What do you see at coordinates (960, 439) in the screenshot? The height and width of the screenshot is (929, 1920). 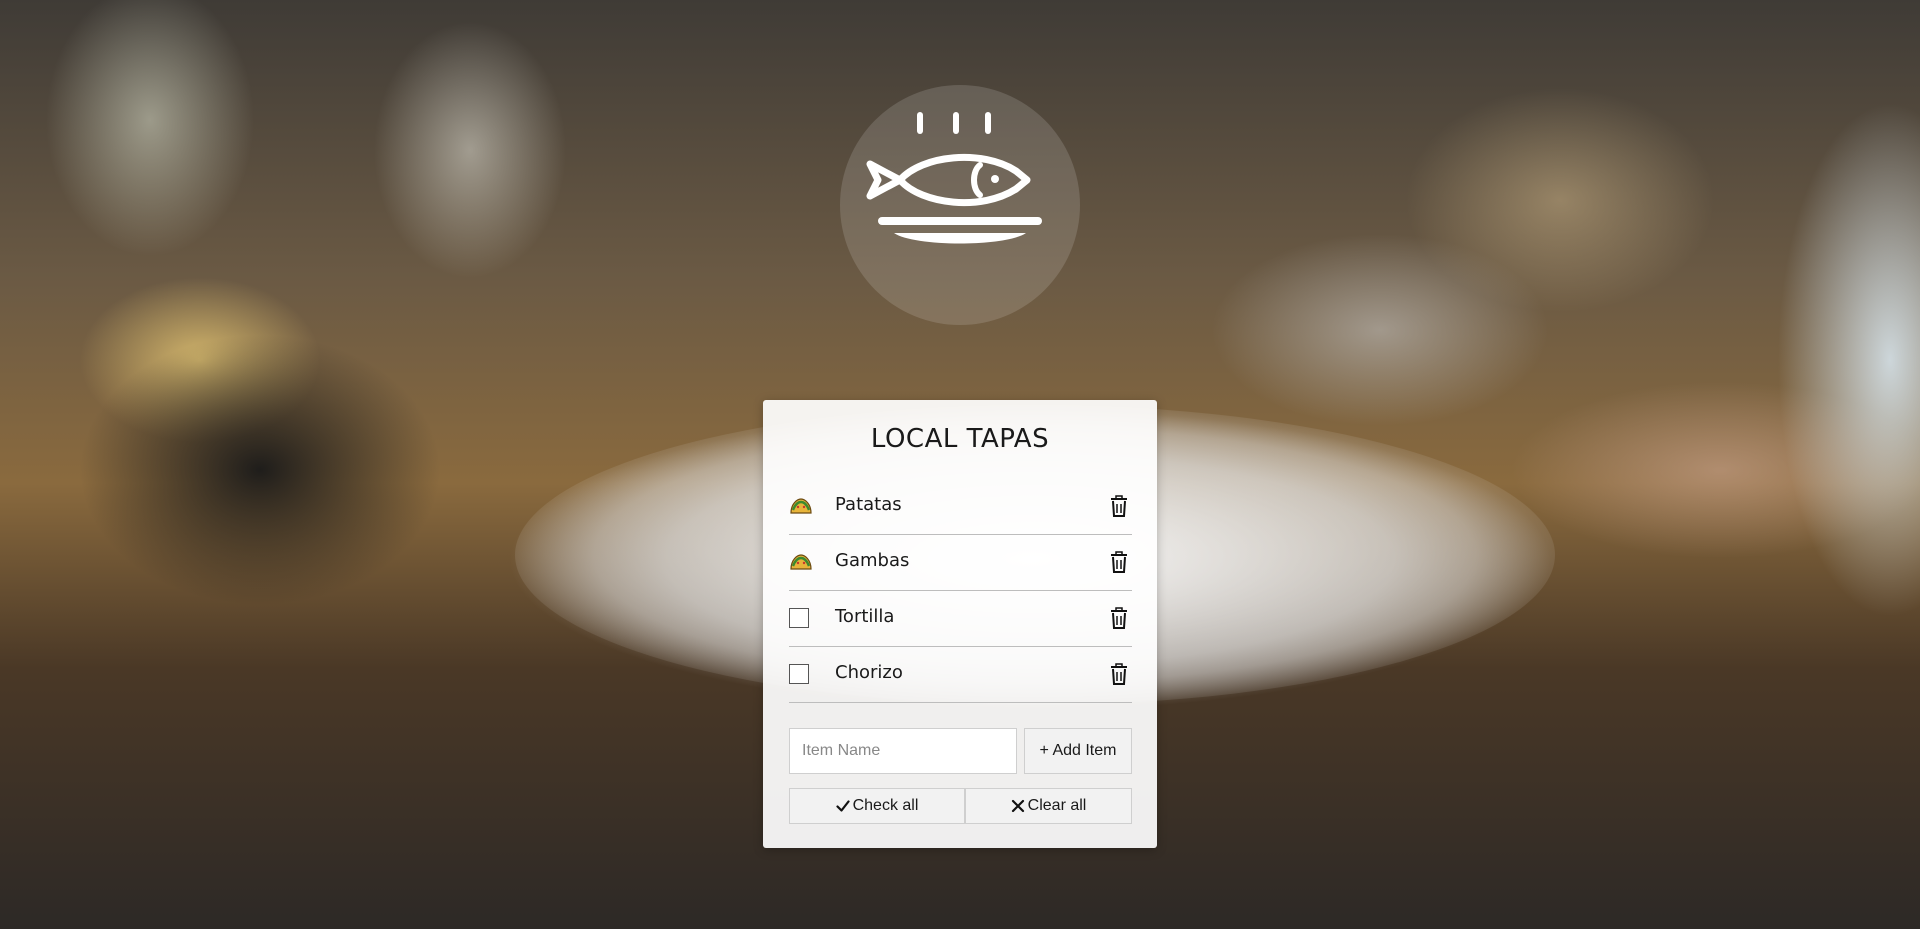 I see `page-title: LOCAL TAPAS` at bounding box center [960, 439].